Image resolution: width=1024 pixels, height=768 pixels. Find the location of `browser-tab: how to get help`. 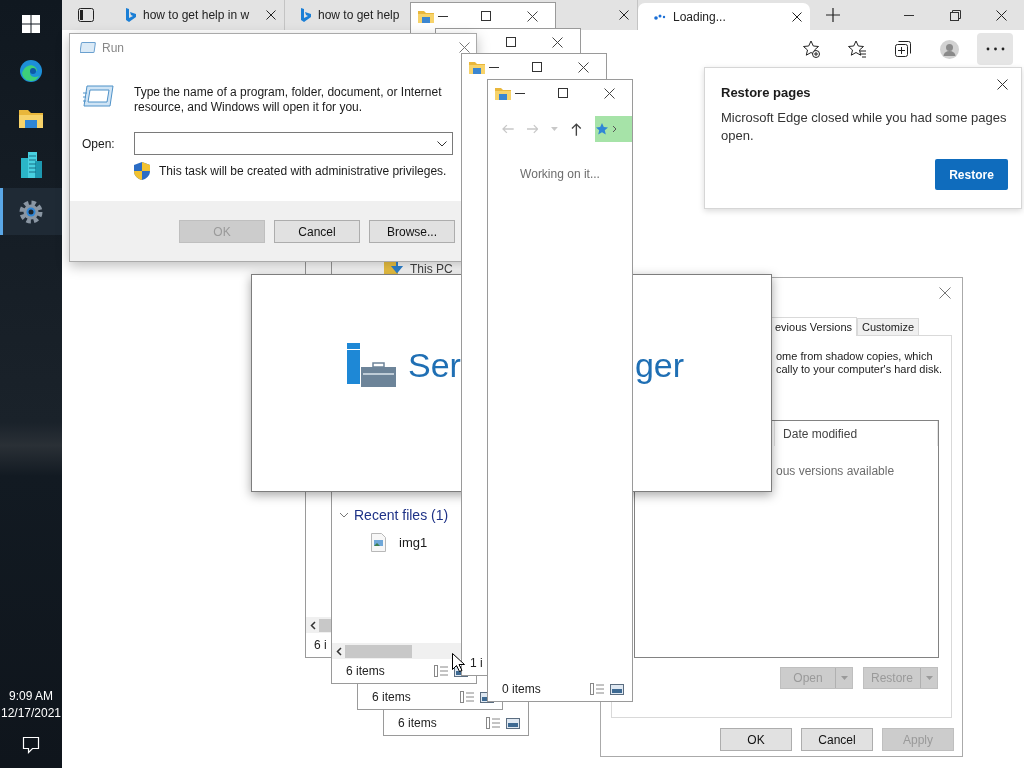

browser-tab: how to get help is located at coordinates (347, 15).